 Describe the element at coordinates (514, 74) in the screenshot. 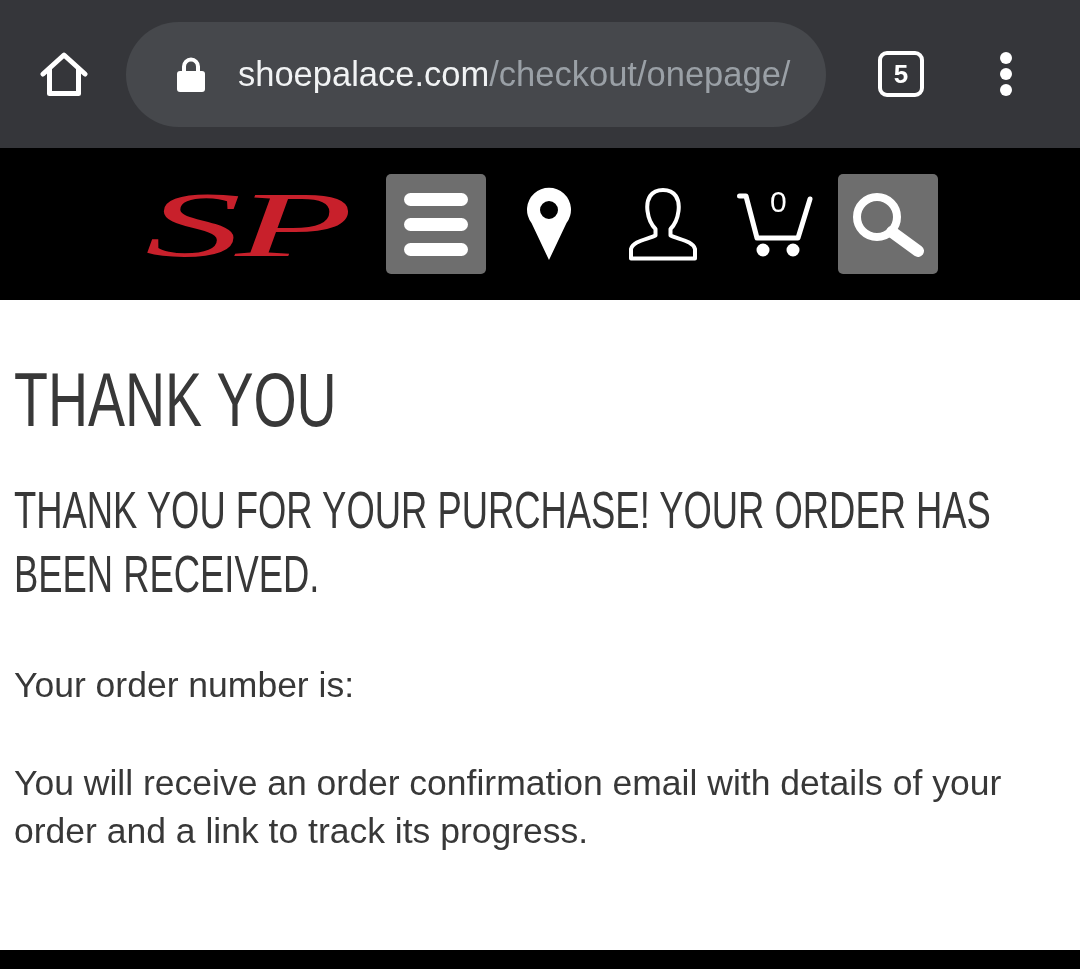

I see `url-text: shoepalace.com/checkout/onepage/` at that location.